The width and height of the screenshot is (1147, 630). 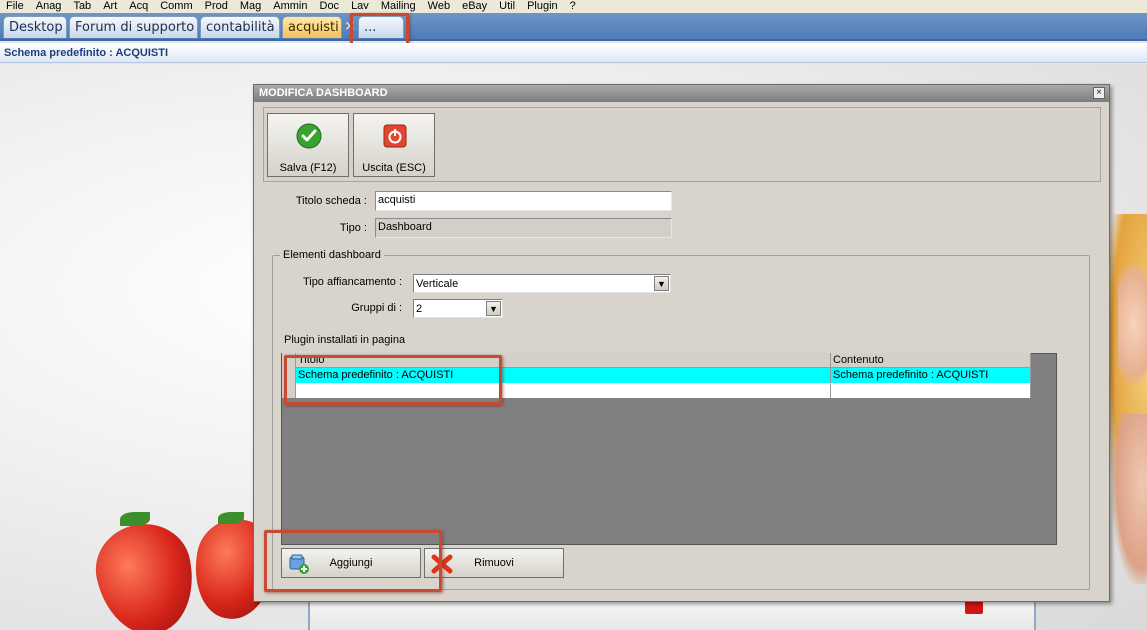 What do you see at coordinates (331, 201) in the screenshot?
I see `titolo-scheda-label: Titolo scheda :` at bounding box center [331, 201].